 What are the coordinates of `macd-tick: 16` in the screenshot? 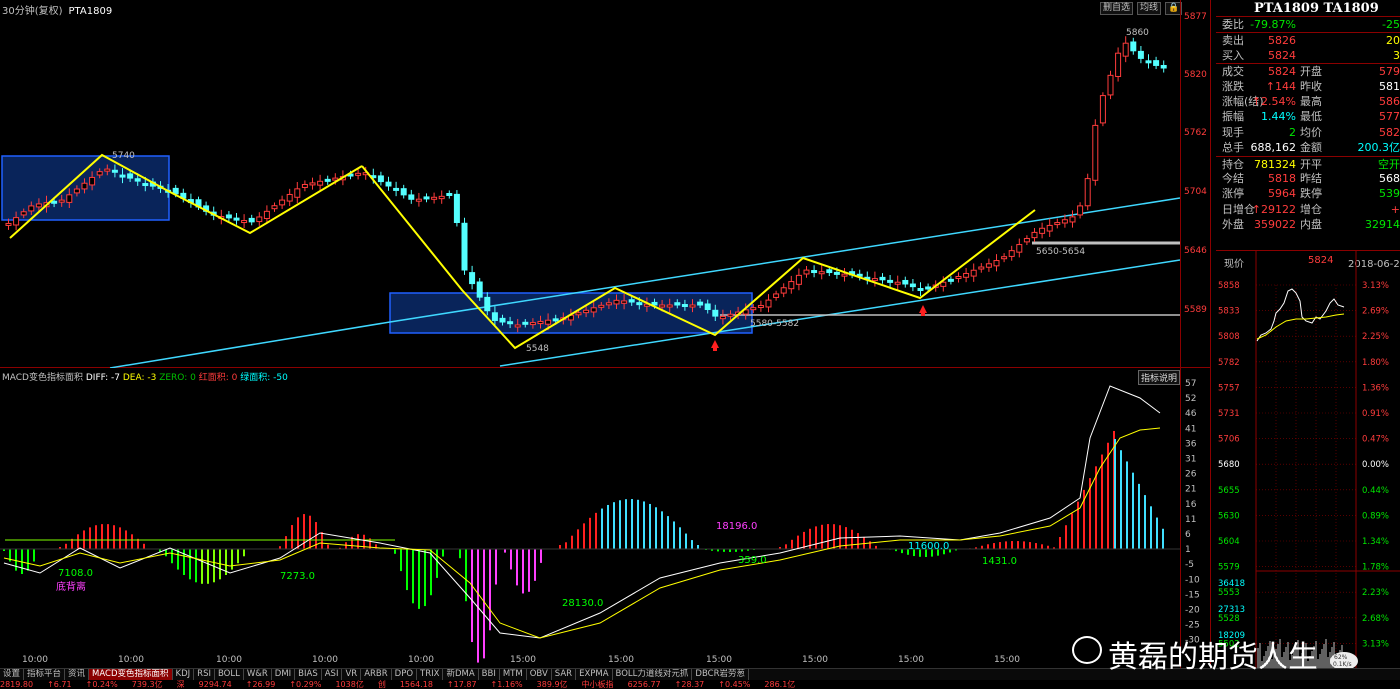 It's located at (1191, 505).